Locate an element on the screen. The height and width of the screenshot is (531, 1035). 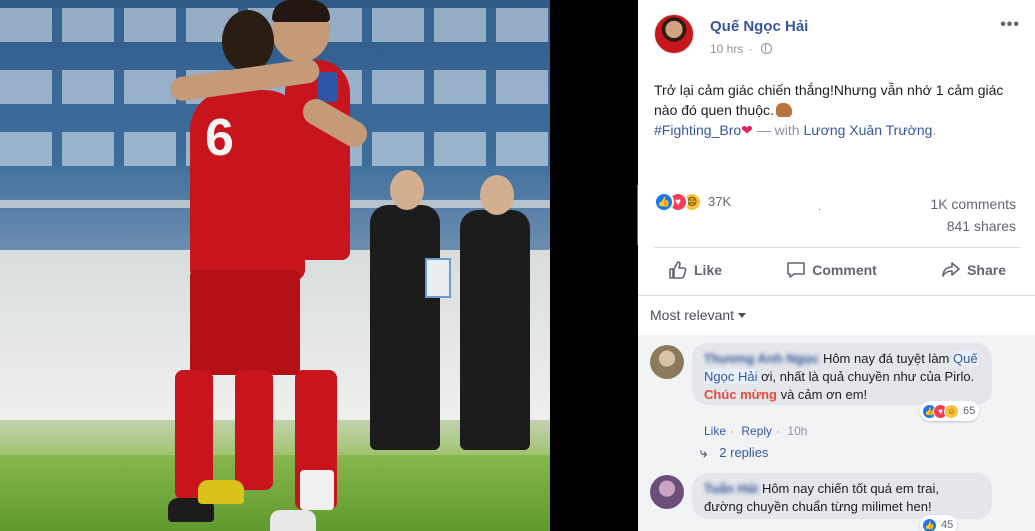
comment-actions: Like · Reply · 10h is located at coordinates (757, 431).